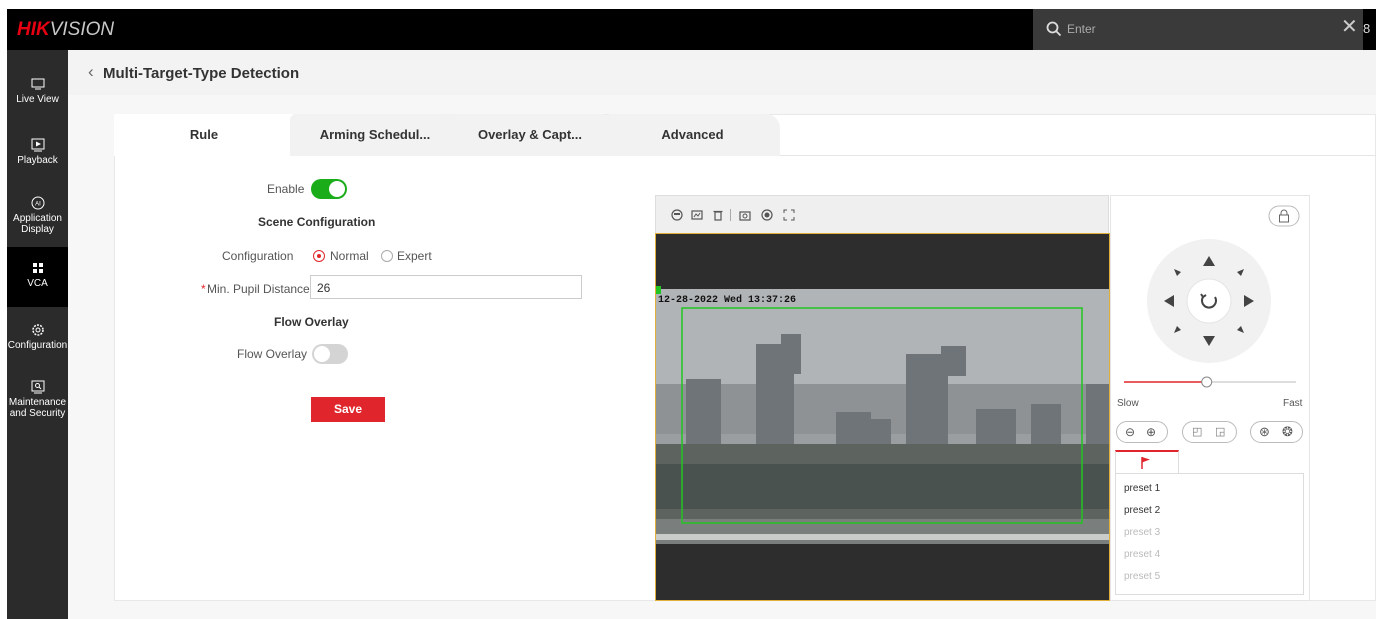  Describe the element at coordinates (1207, 382) in the screenshot. I see `speed-slider-knob` at that location.